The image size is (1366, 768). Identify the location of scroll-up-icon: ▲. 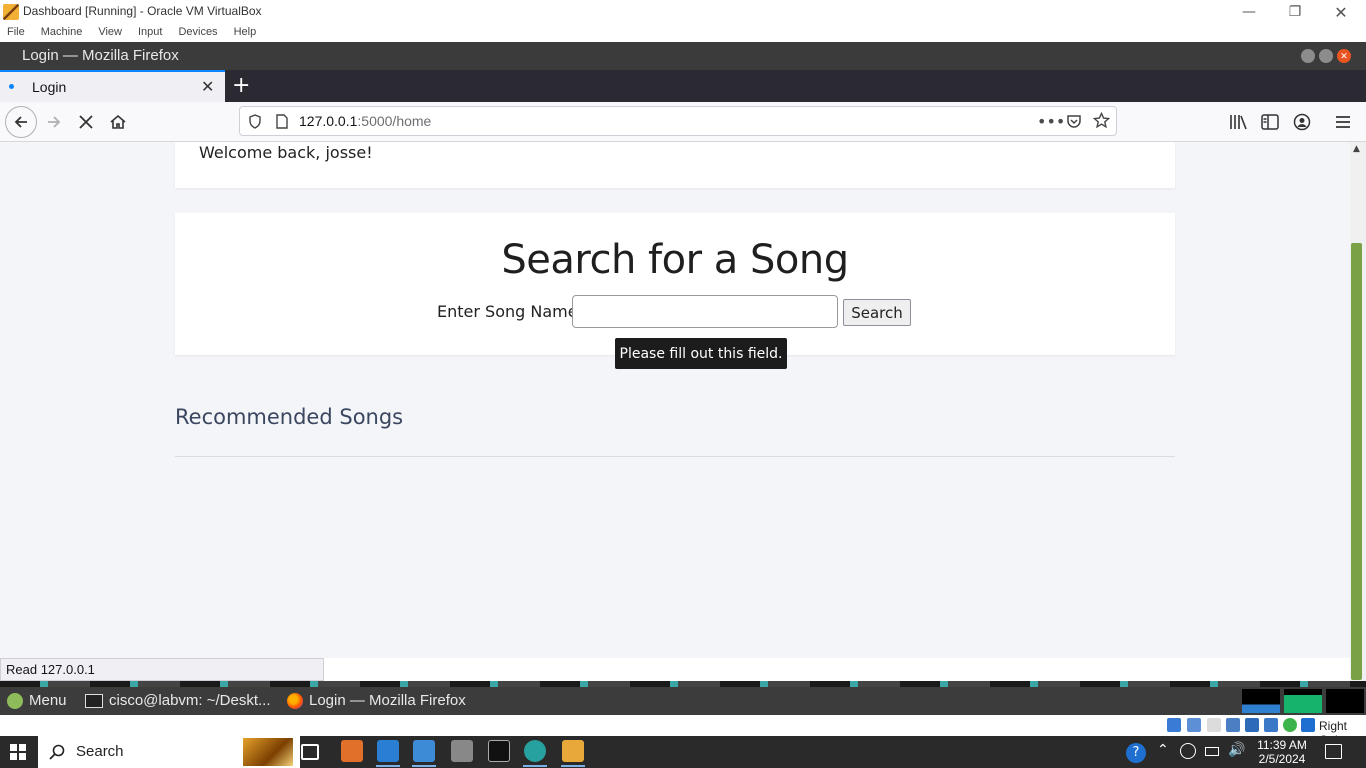
(1356, 149).